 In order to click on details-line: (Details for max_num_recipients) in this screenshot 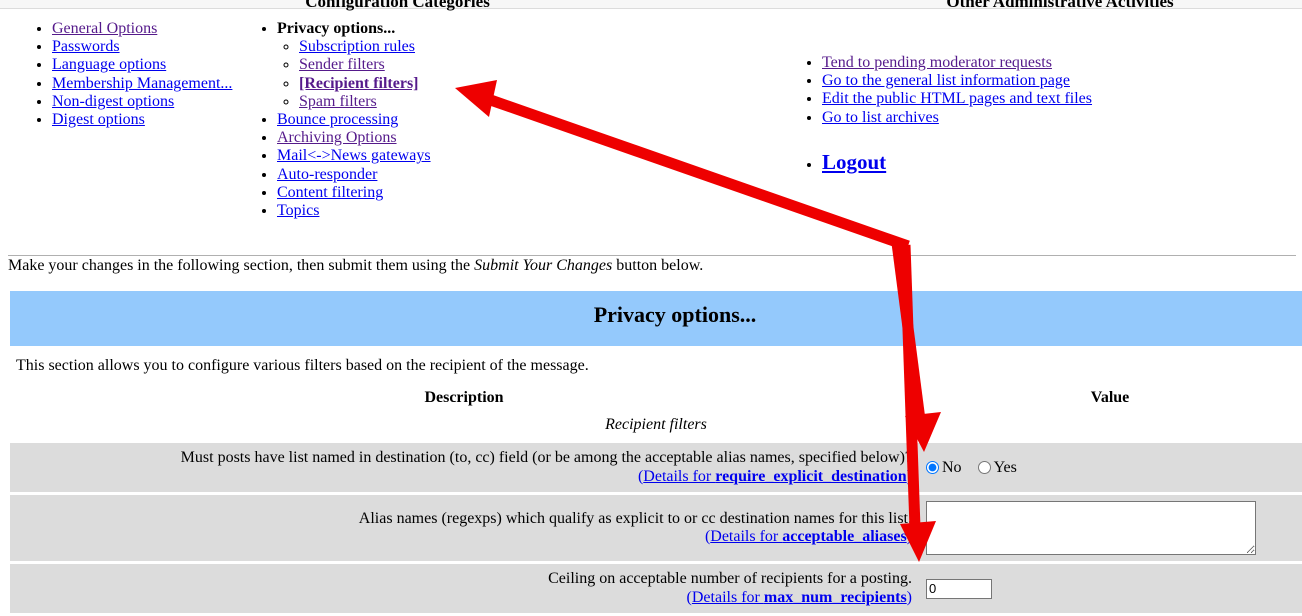, I will do `click(799, 597)`.